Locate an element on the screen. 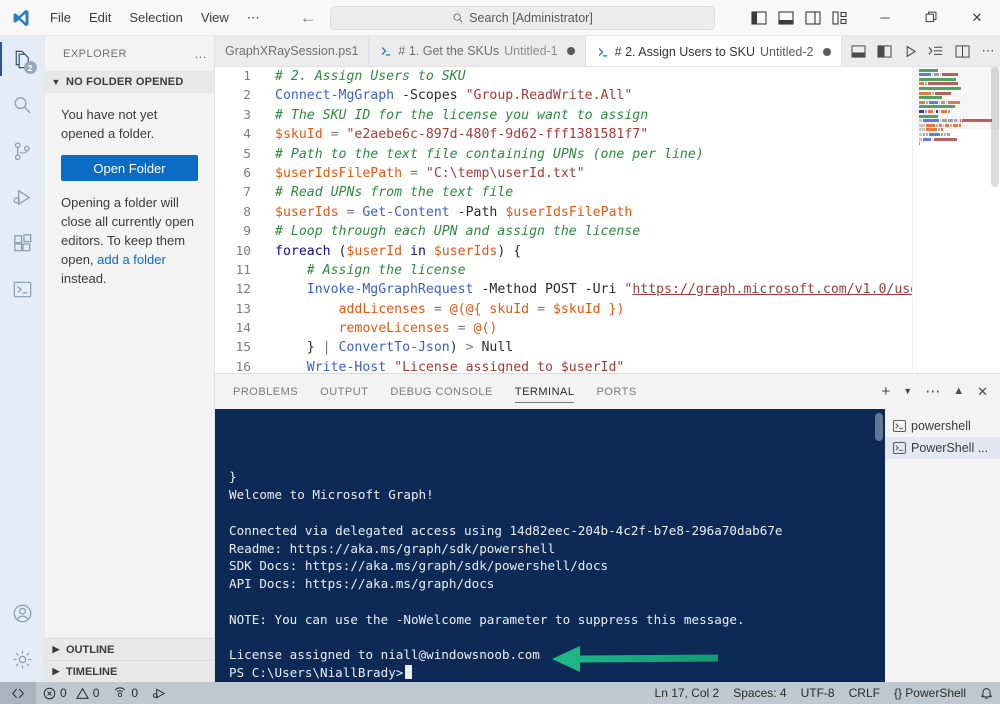 Image resolution: width=1000 pixels, height=704 pixels. close-button: ✕ is located at coordinates (977, 18).